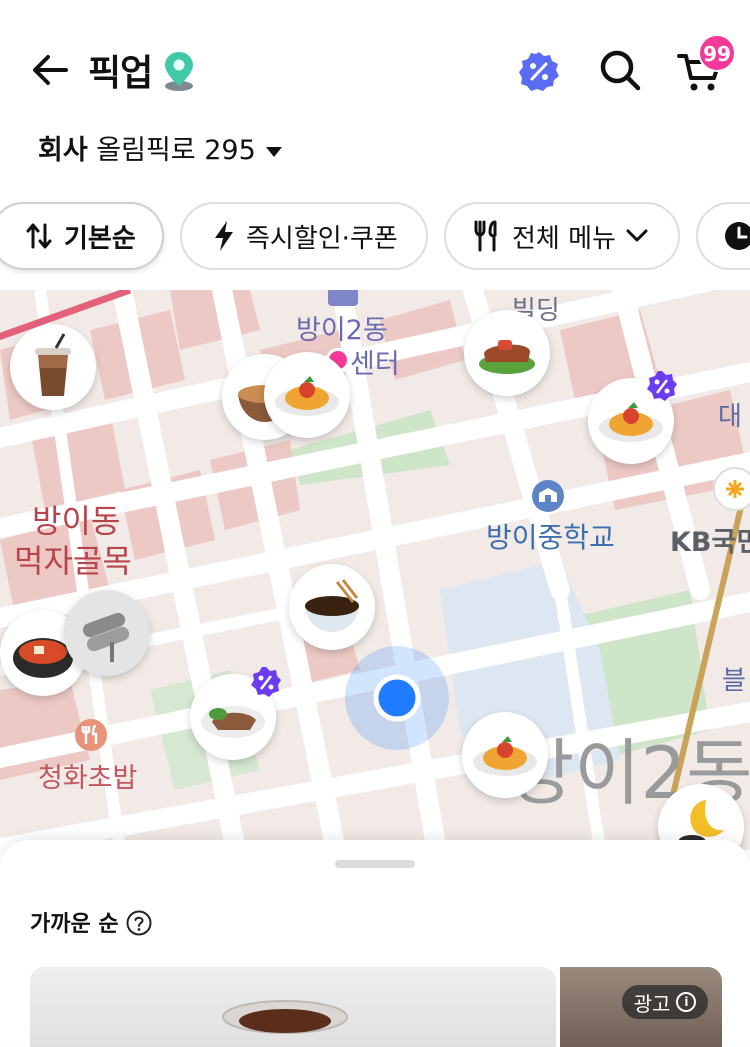  Describe the element at coordinates (710, 542) in the screenshot. I see `map-label-bank: KB국민` at that location.